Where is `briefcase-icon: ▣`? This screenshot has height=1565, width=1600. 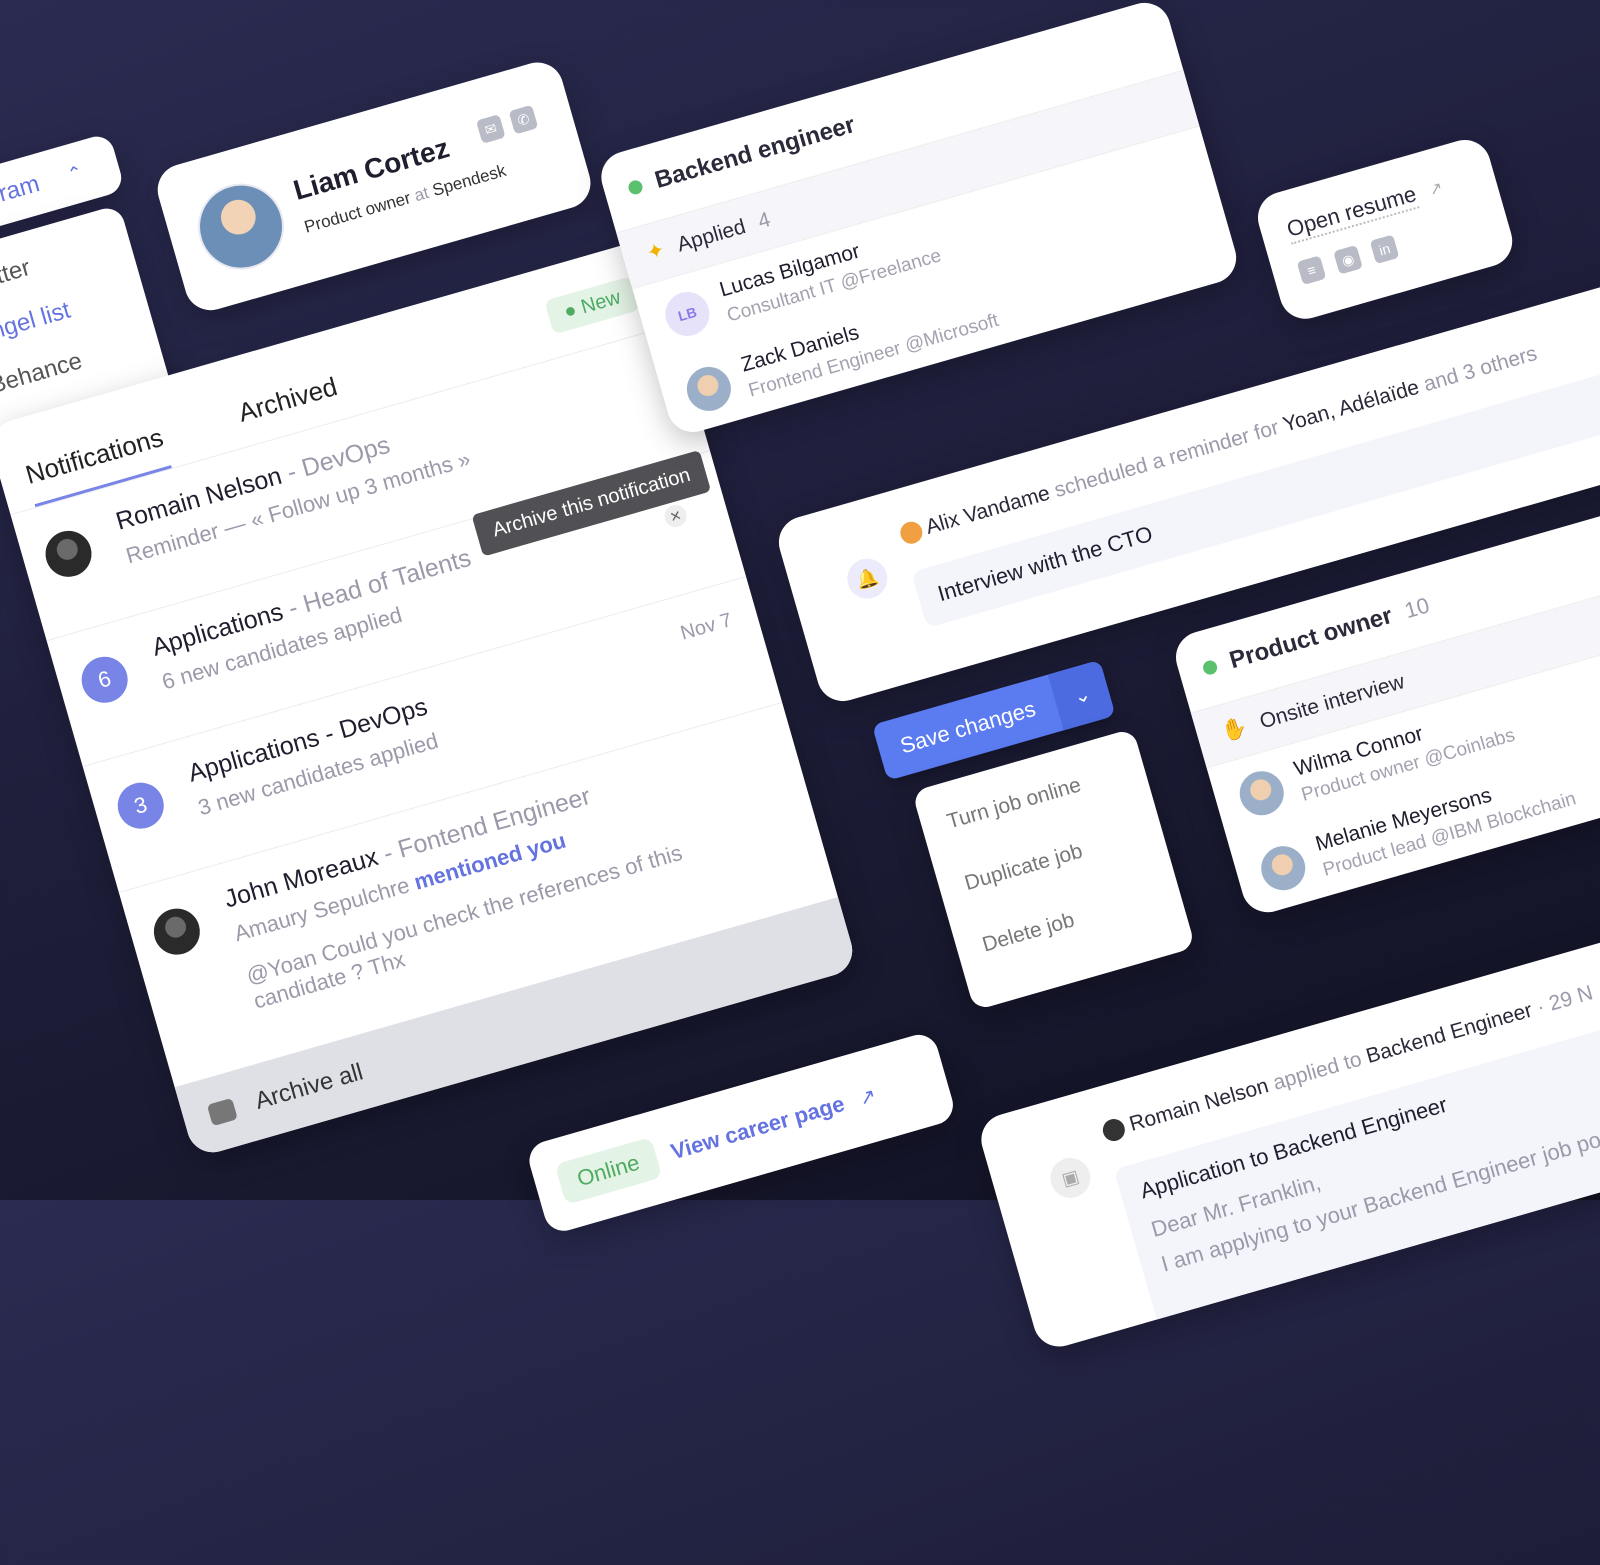 briefcase-icon: ▣ is located at coordinates (1070, 1178).